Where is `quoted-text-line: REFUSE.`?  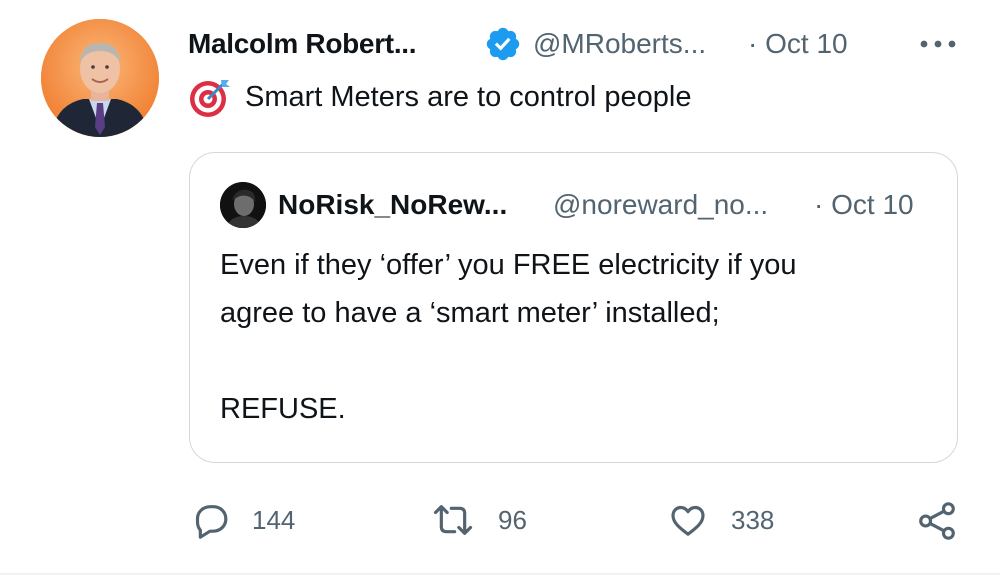
quoted-text-line: REFUSE. is located at coordinates (283, 409).